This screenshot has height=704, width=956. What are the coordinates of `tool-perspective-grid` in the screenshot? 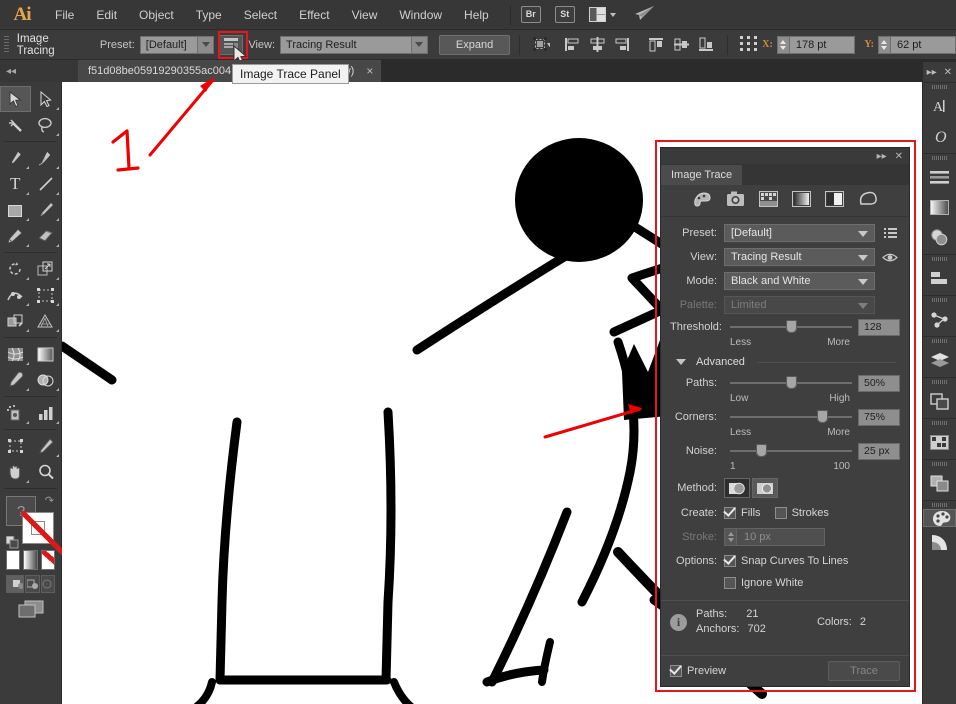 It's located at (46, 321).